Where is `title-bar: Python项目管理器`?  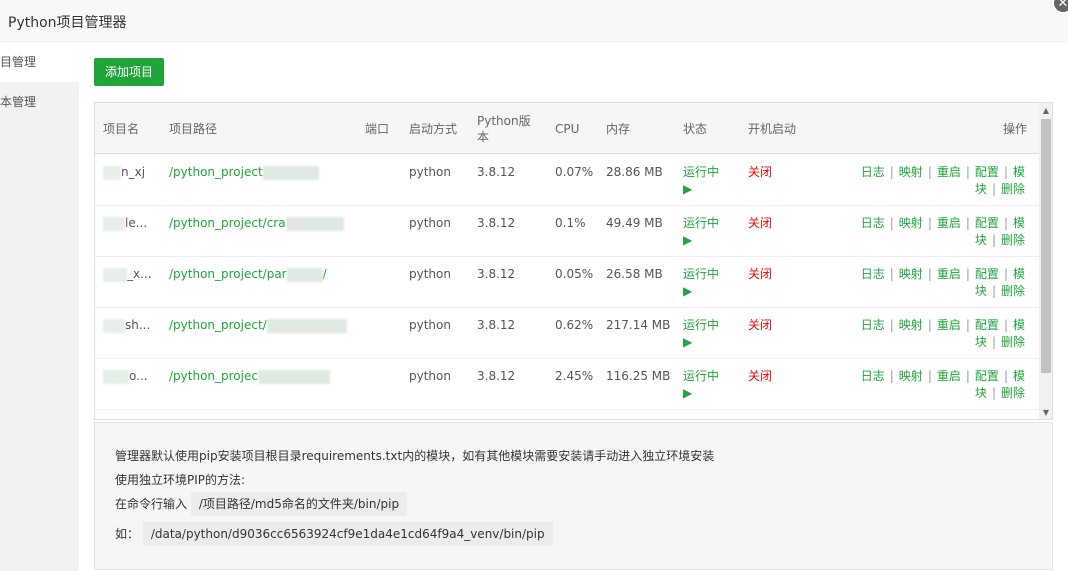
title-bar: Python项目管理器 is located at coordinates (534, 21).